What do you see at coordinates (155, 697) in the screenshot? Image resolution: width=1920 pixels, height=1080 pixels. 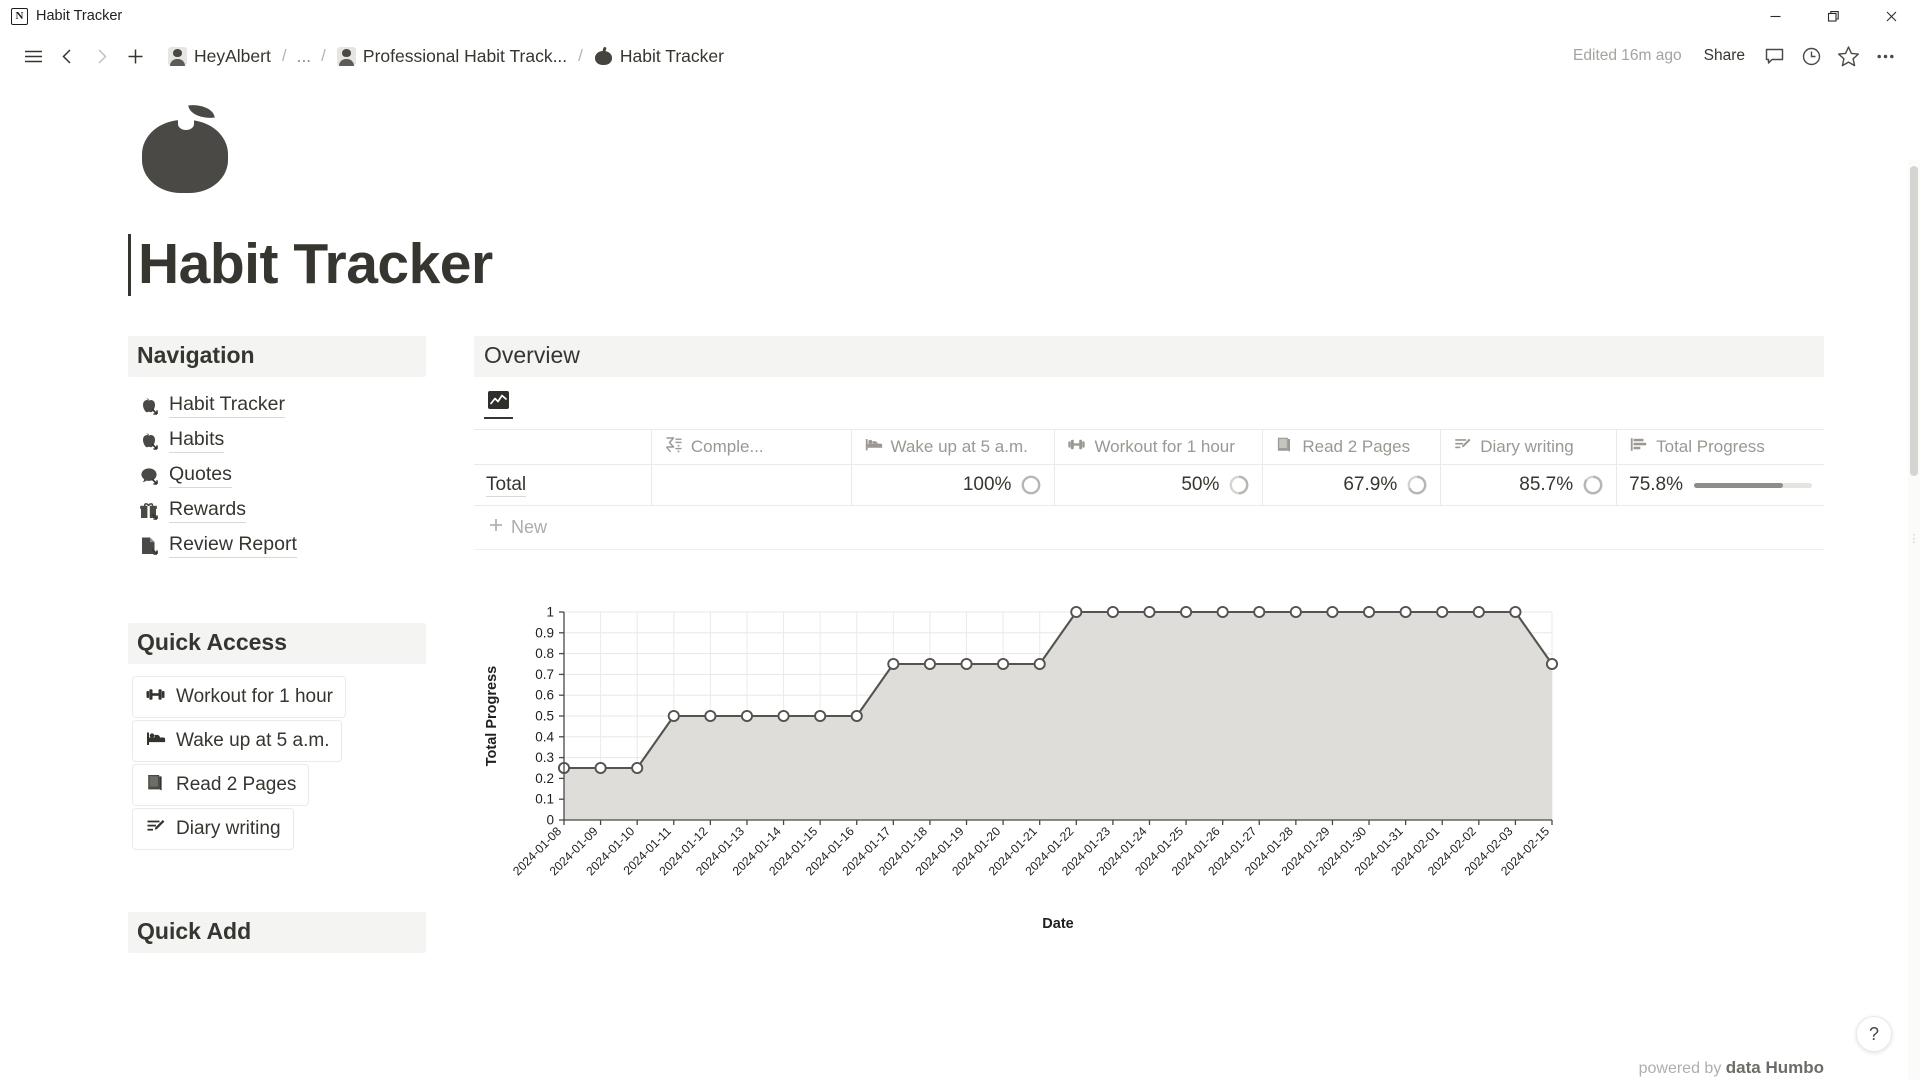 I see `dumbbell-icon` at bounding box center [155, 697].